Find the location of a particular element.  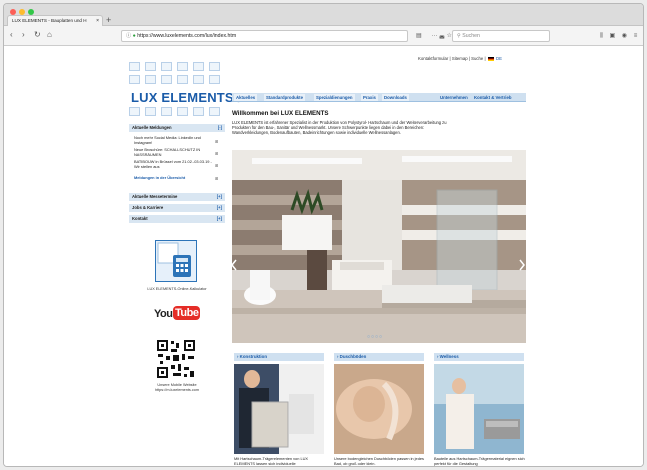

menu-item-unternehmen: Unternehmen is located at coordinates (454, 97).